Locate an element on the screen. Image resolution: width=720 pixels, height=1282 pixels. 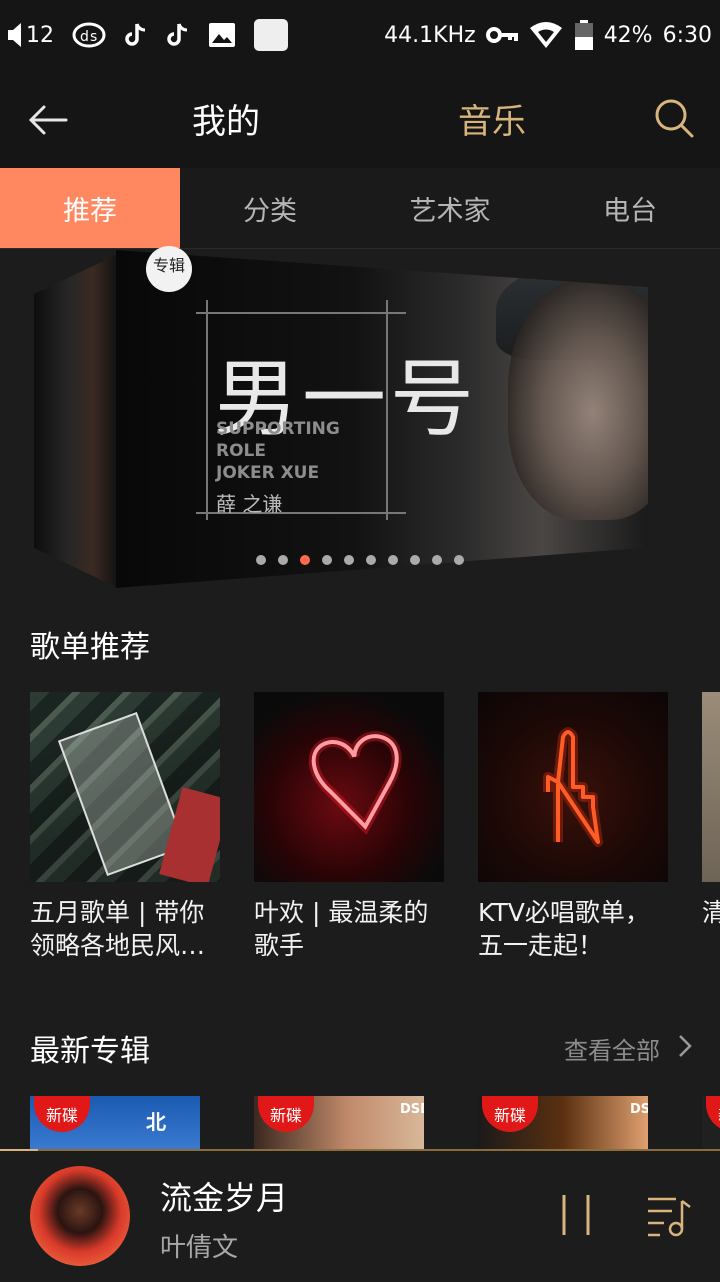
back-arrow-icon is located at coordinates (48, 120).